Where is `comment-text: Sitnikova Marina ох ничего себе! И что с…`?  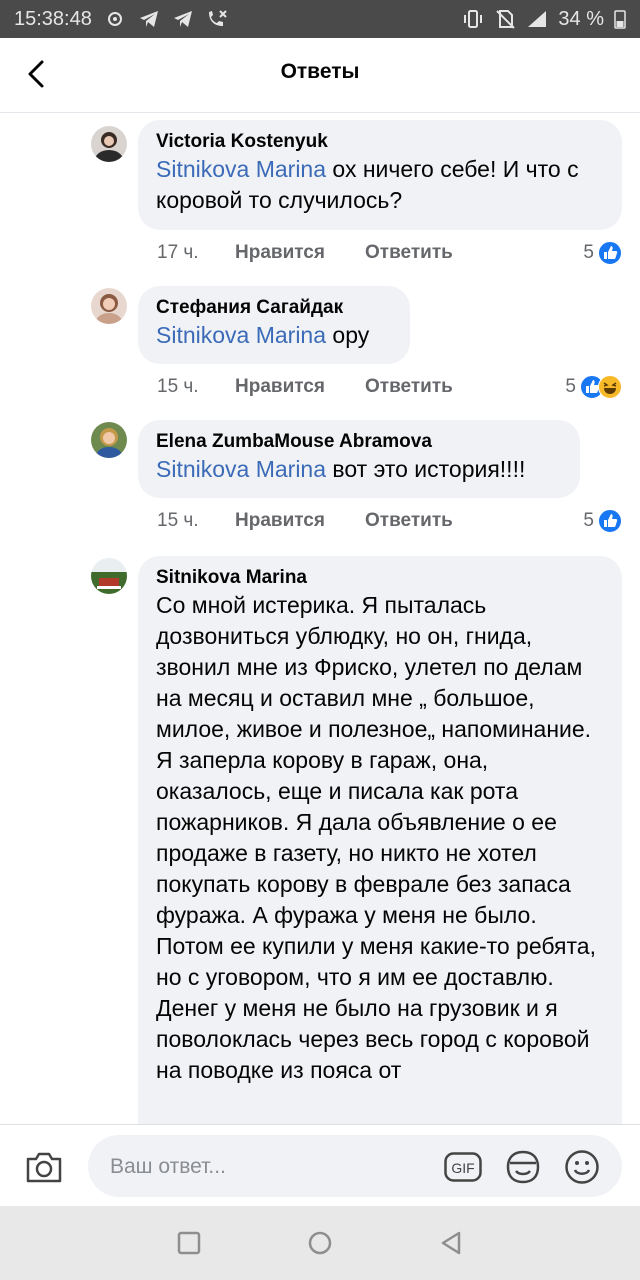
comment-text: Sitnikova Marina ох ничего себе! И что с… is located at coordinates (367, 184).